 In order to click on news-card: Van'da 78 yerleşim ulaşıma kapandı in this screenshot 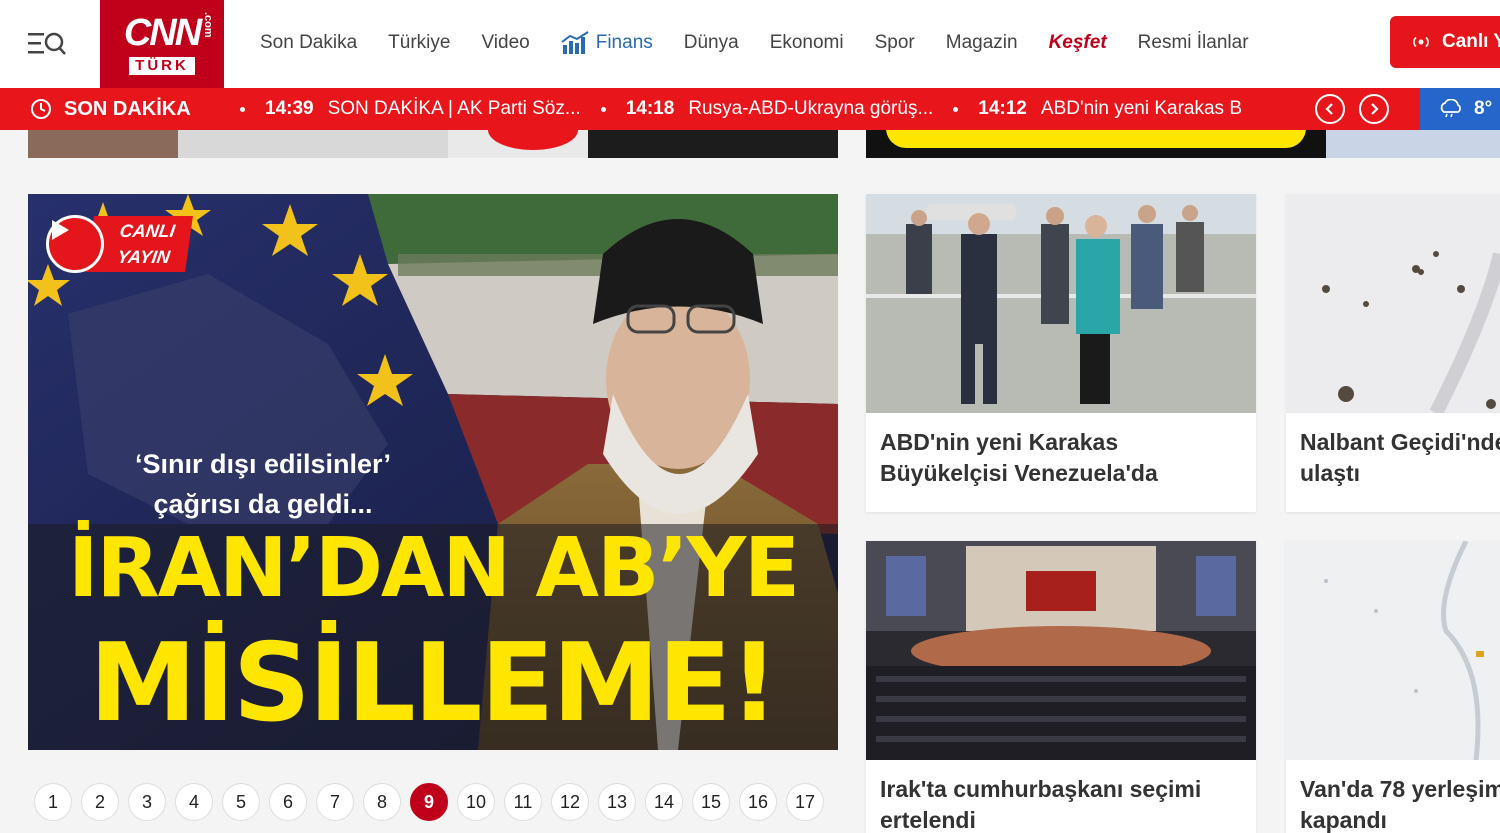, I will do `click(1393, 687)`.